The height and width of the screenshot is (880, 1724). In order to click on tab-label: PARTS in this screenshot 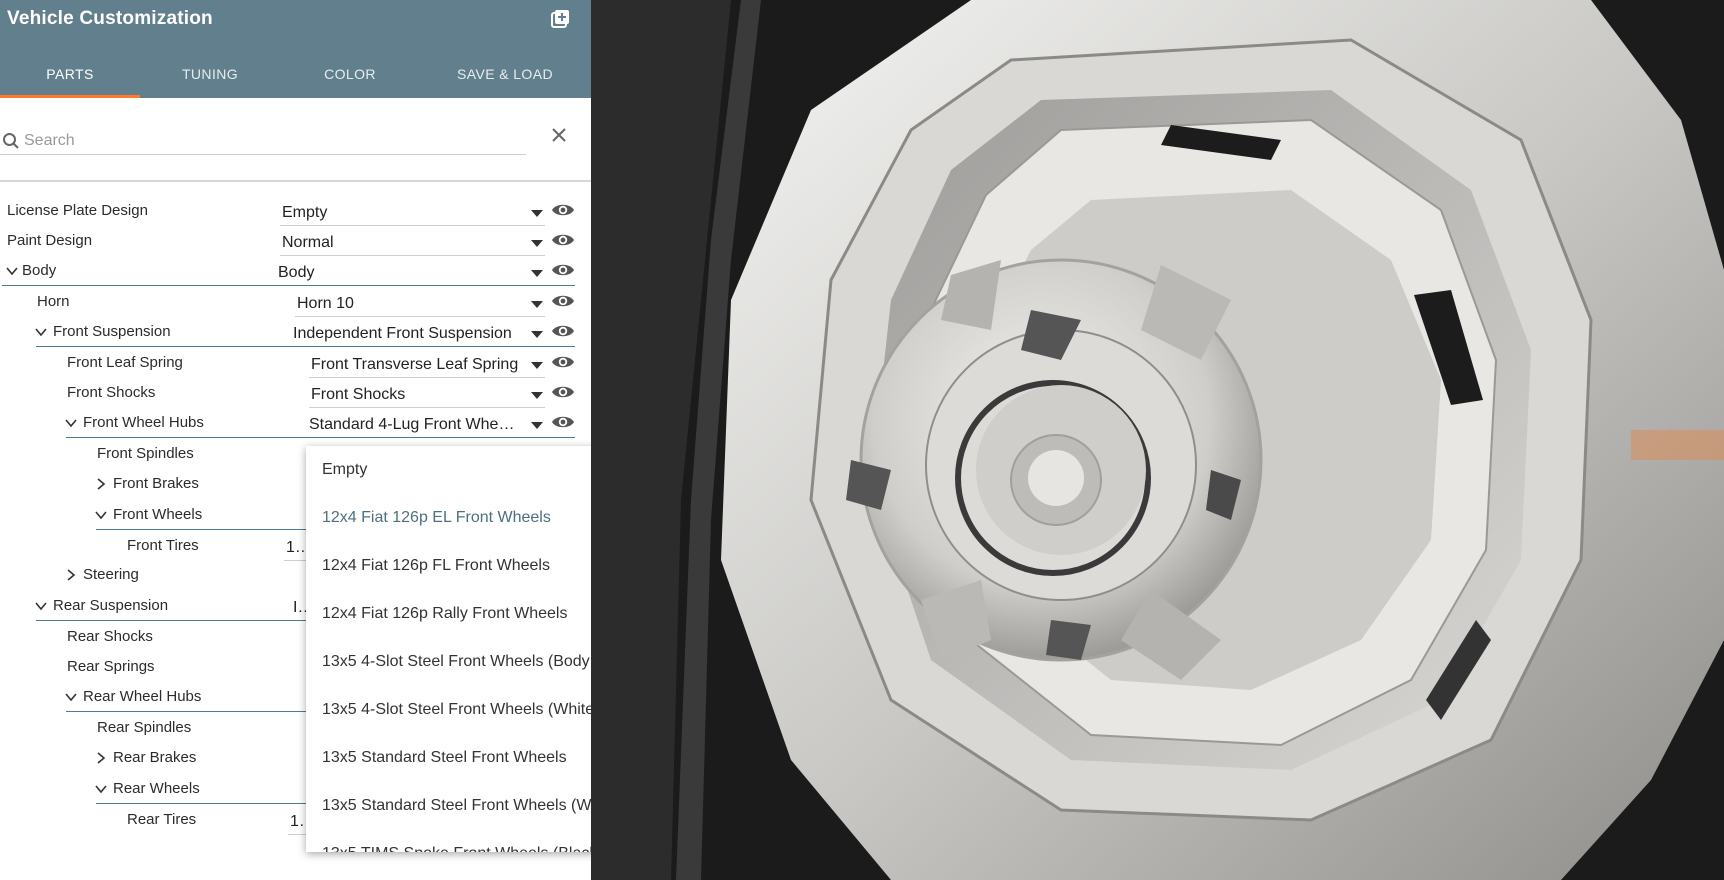, I will do `click(70, 74)`.